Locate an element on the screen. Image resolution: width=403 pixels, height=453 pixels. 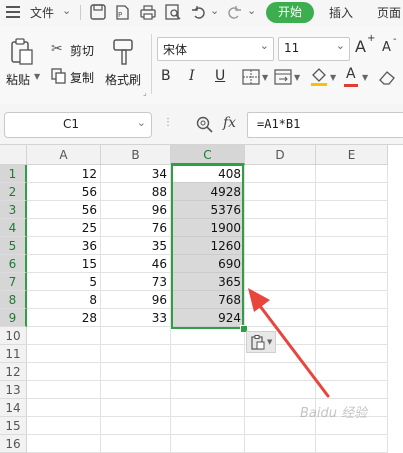
row-header: 7 is located at coordinates (13, 282).